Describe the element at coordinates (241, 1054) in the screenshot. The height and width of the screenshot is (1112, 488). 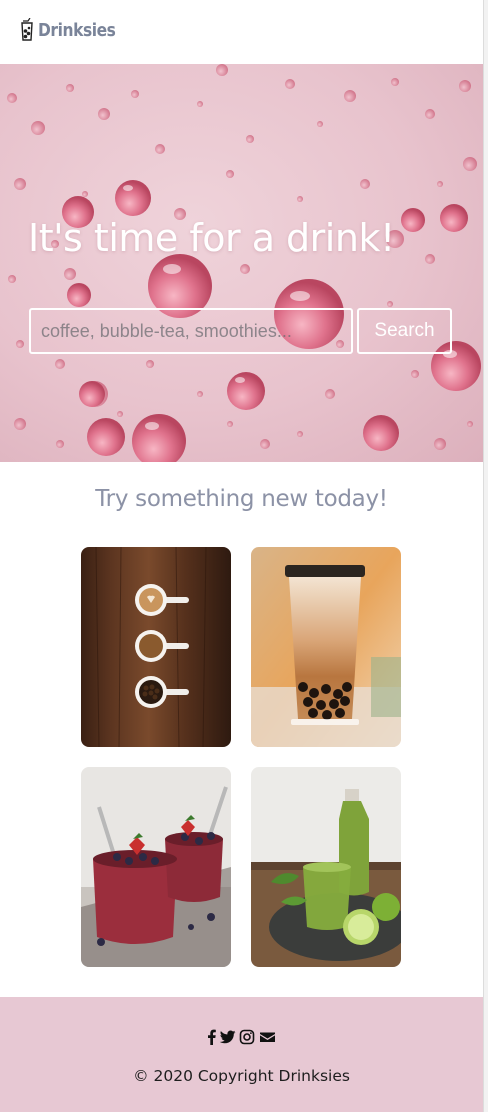
I see `footer: © 2020 Copyright Drinksies` at that location.